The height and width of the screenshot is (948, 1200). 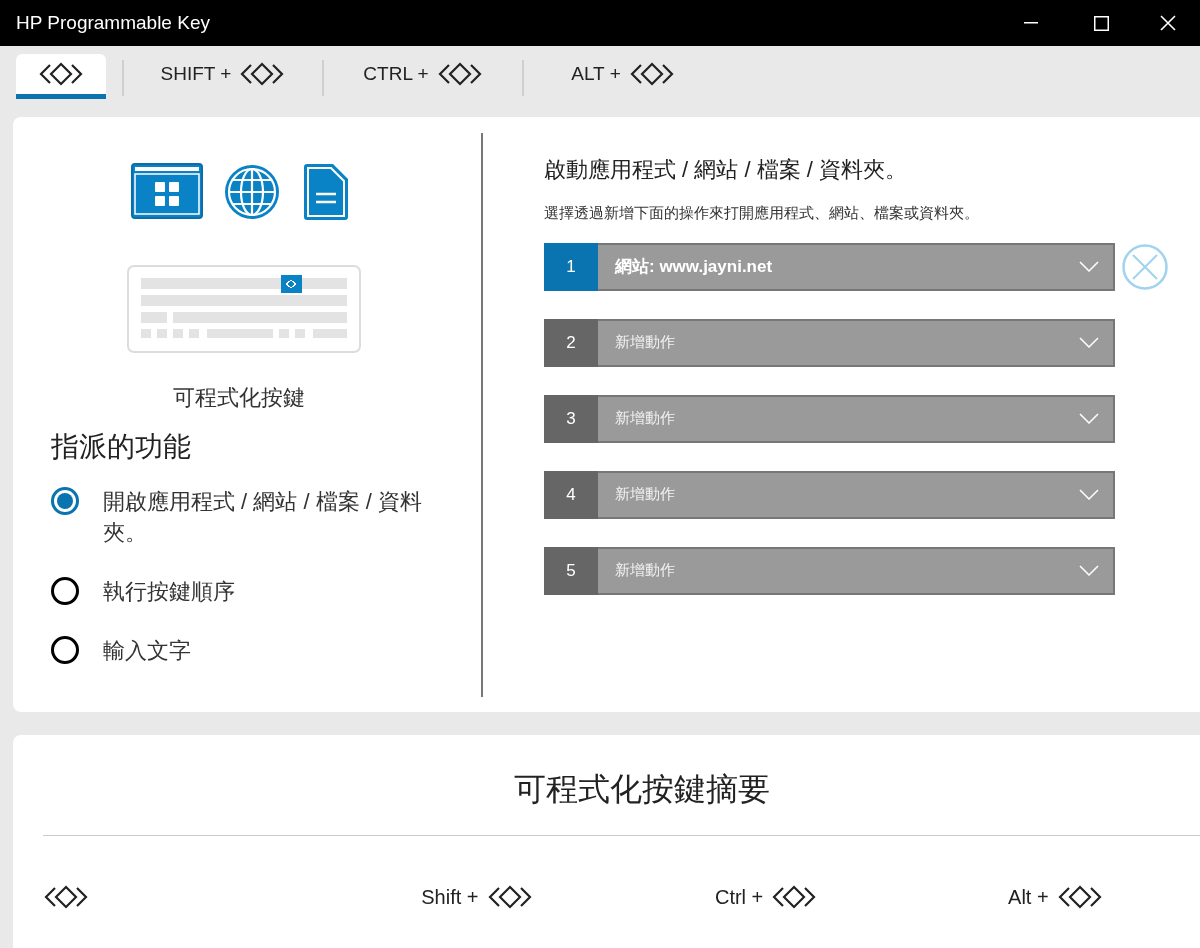 I want to click on key-tab, so click(x=61, y=76).